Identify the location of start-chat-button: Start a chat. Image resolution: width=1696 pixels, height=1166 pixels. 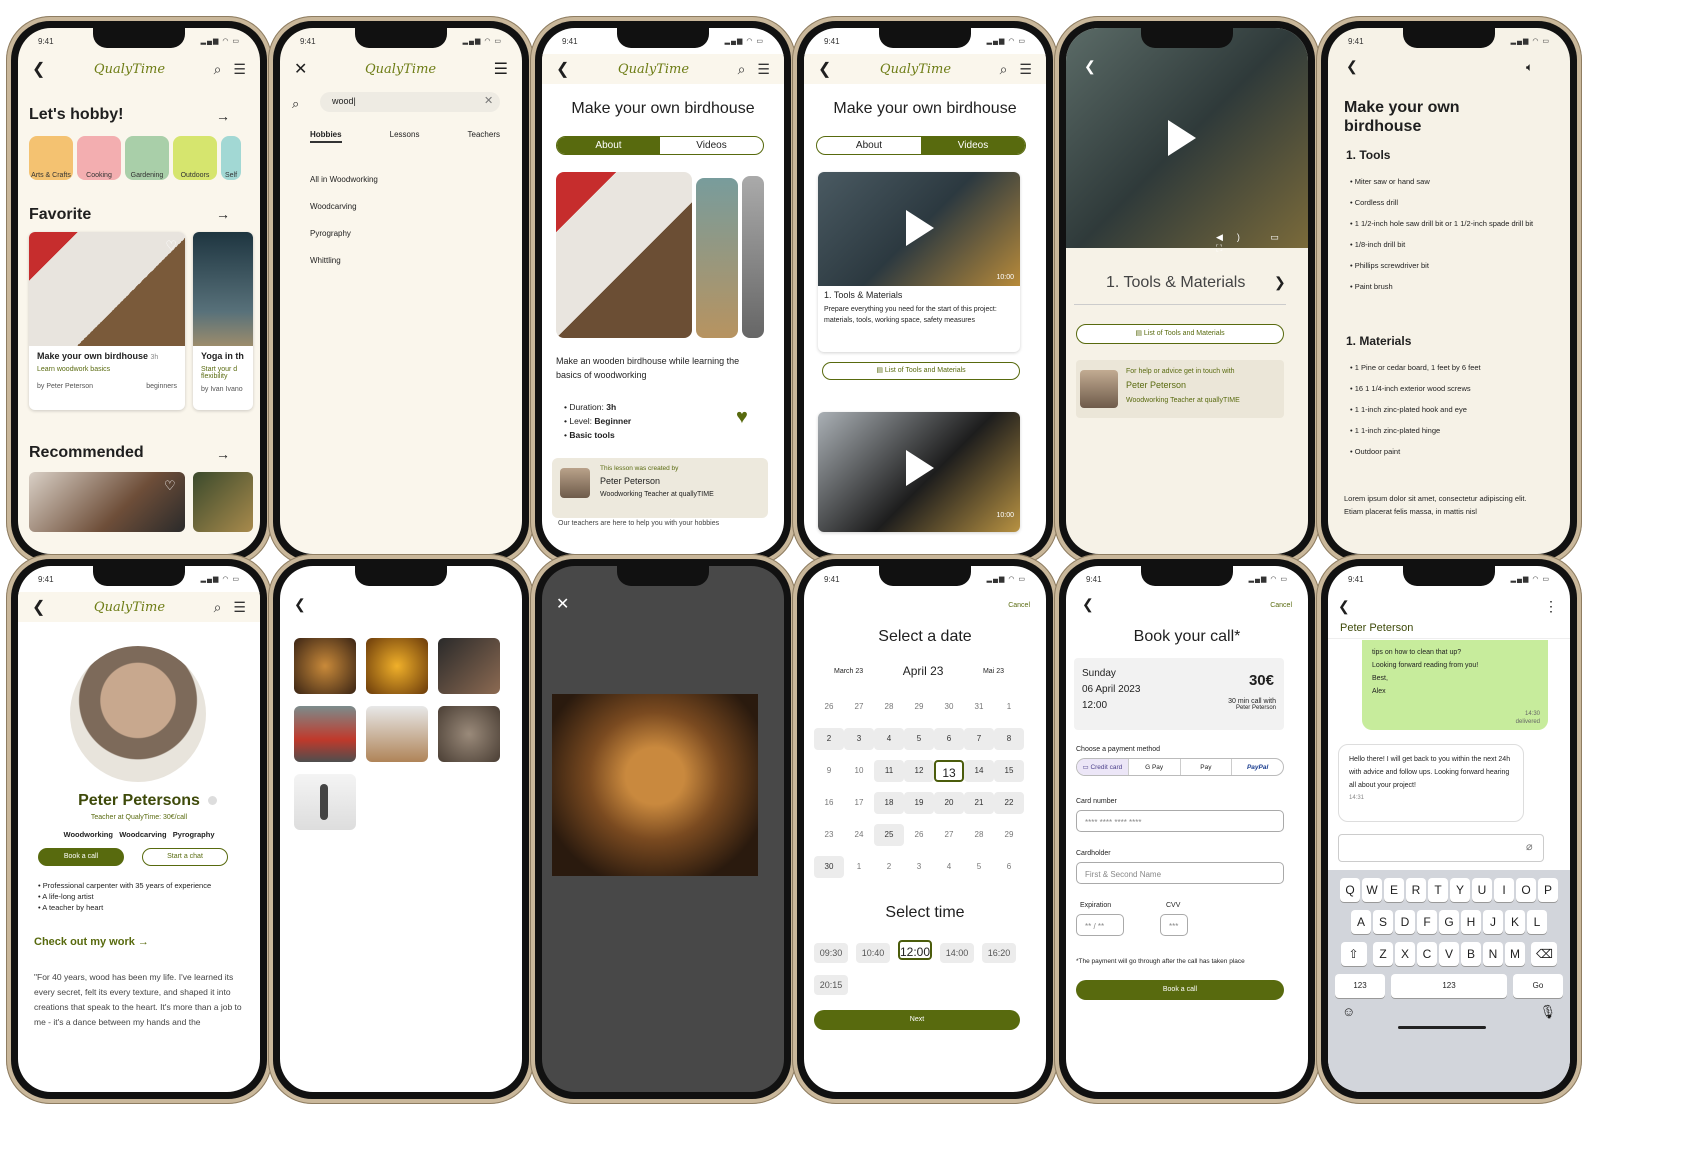
(185, 857).